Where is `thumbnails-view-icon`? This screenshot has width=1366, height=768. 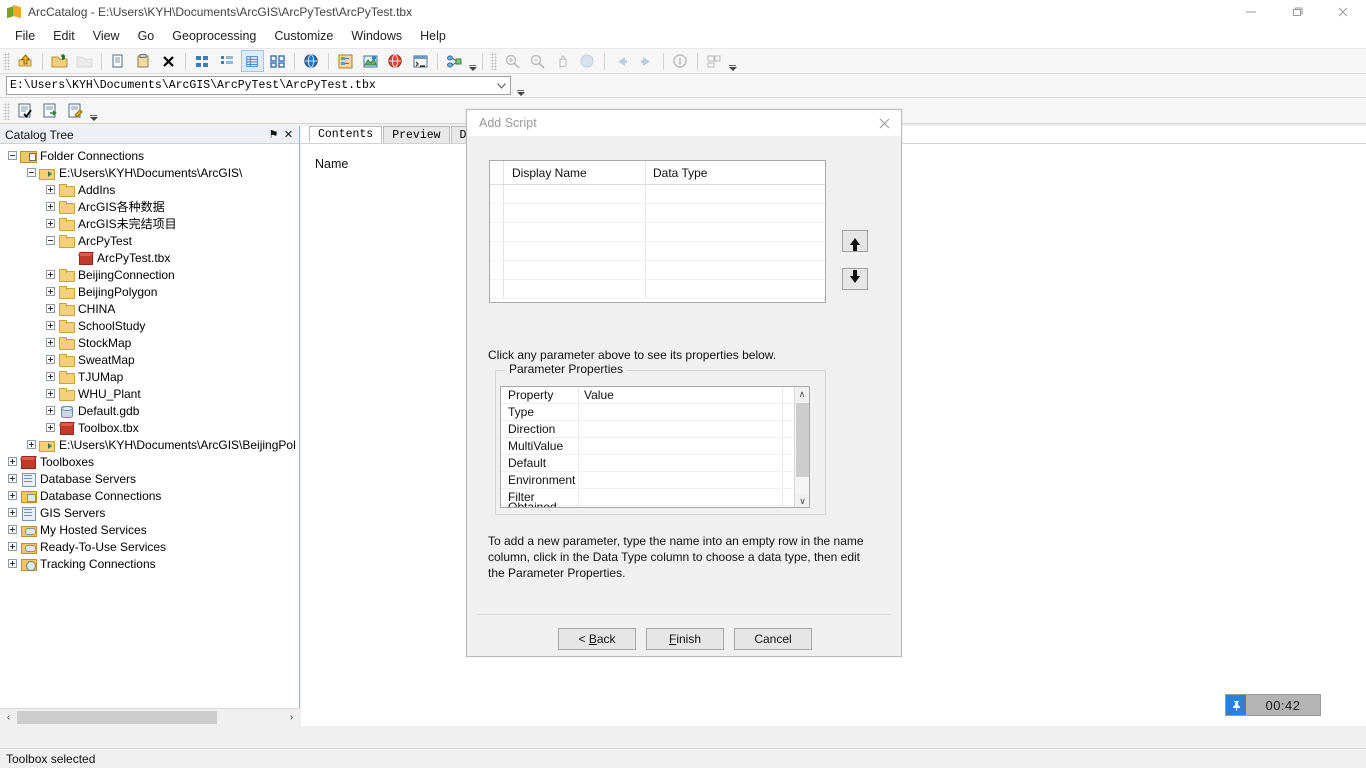
thumbnails-view-icon is located at coordinates (277, 61).